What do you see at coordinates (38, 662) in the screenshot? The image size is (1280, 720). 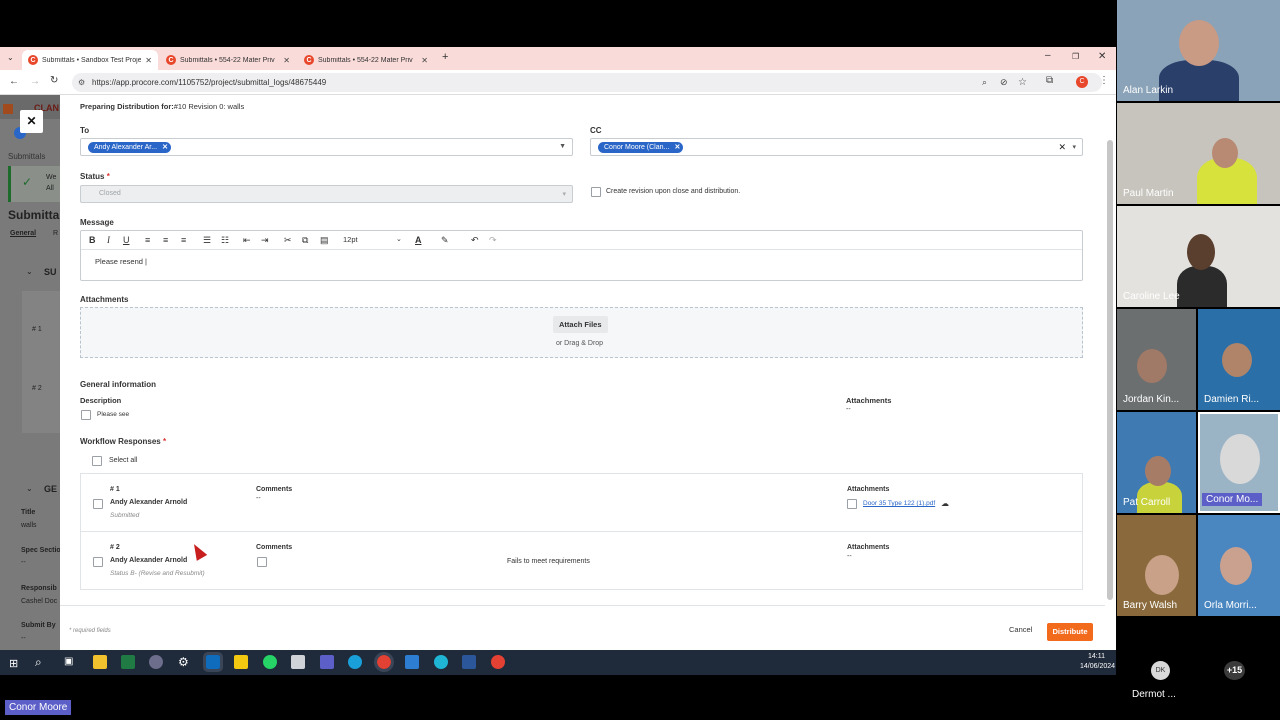 I see `search-icon: ⌕` at bounding box center [38, 662].